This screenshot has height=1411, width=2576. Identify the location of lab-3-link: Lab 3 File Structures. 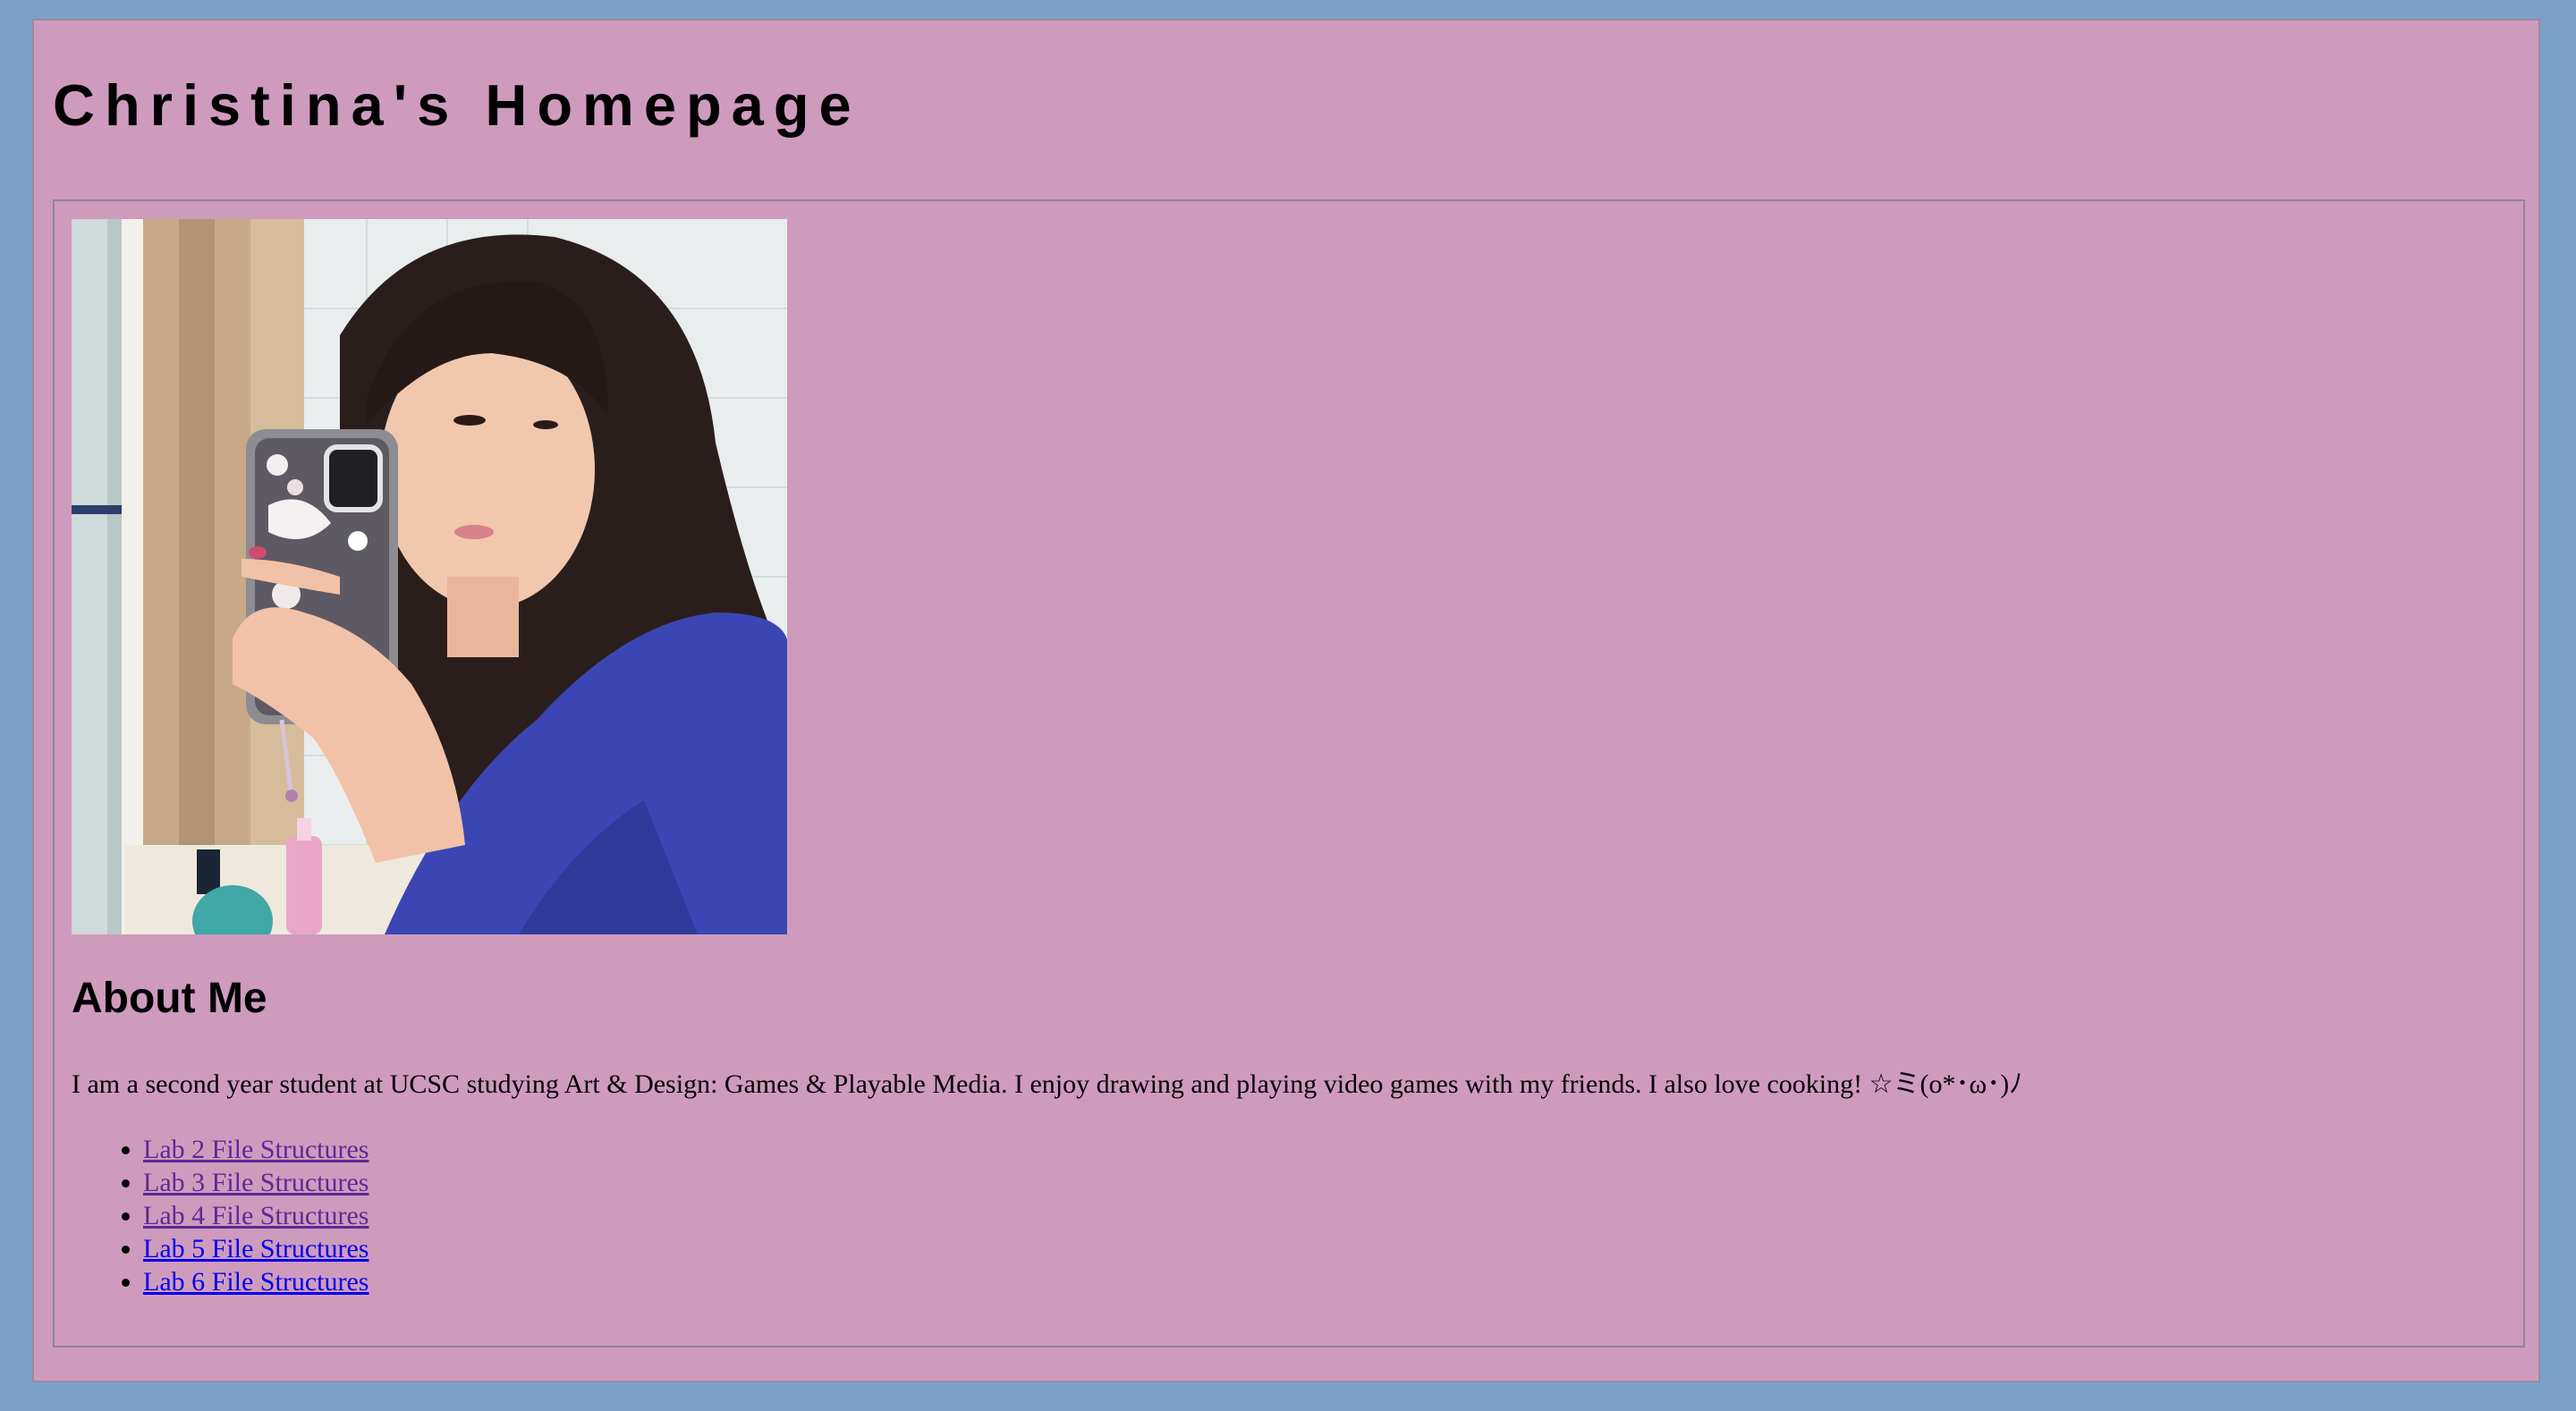
(256, 1182).